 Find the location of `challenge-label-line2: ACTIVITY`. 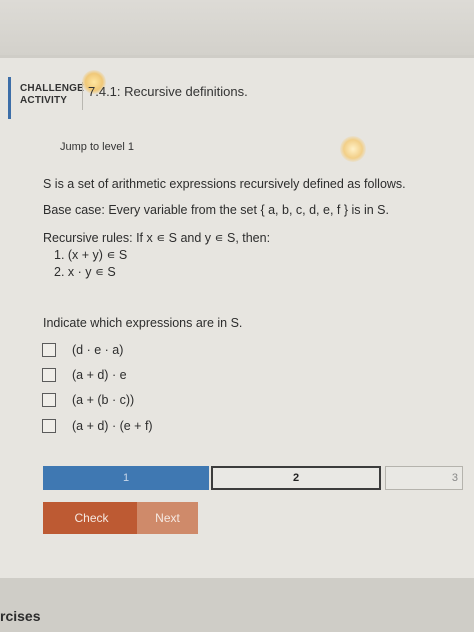

challenge-label-line2: ACTIVITY is located at coordinates (44, 100).